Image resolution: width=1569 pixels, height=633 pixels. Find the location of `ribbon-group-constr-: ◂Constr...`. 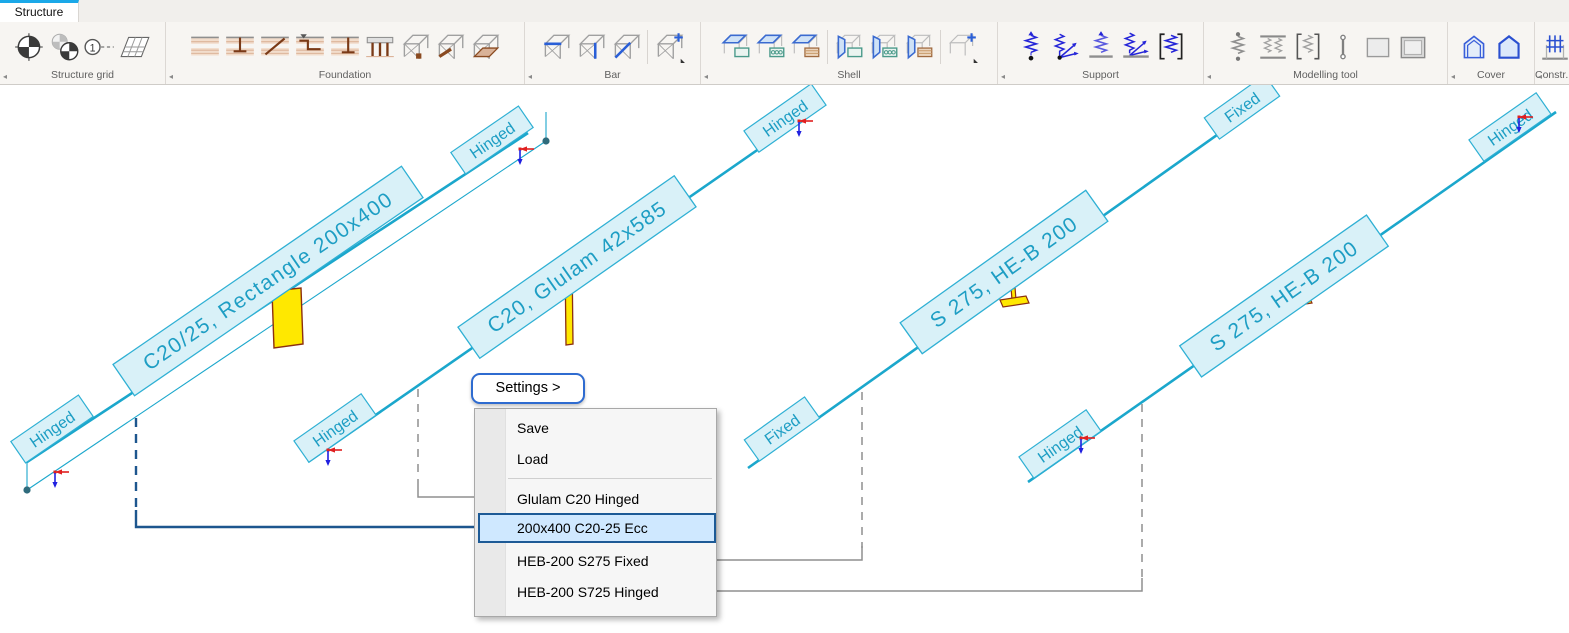

ribbon-group-constr-: ◂Constr... is located at coordinates (1552, 53).